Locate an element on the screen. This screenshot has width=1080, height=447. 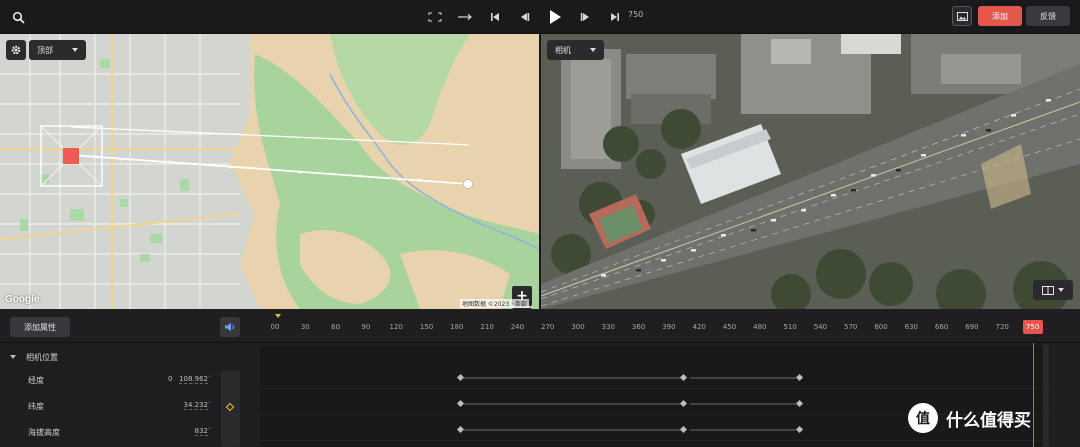
watermark-logo: 值 is located at coordinates (923, 418).